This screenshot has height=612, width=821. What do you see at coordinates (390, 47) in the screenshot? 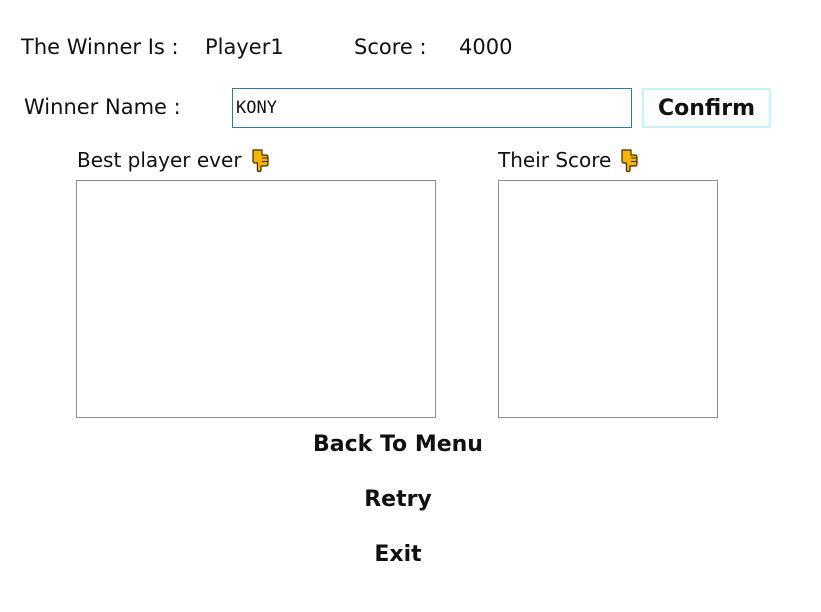
I see `score-label: Score :` at bounding box center [390, 47].